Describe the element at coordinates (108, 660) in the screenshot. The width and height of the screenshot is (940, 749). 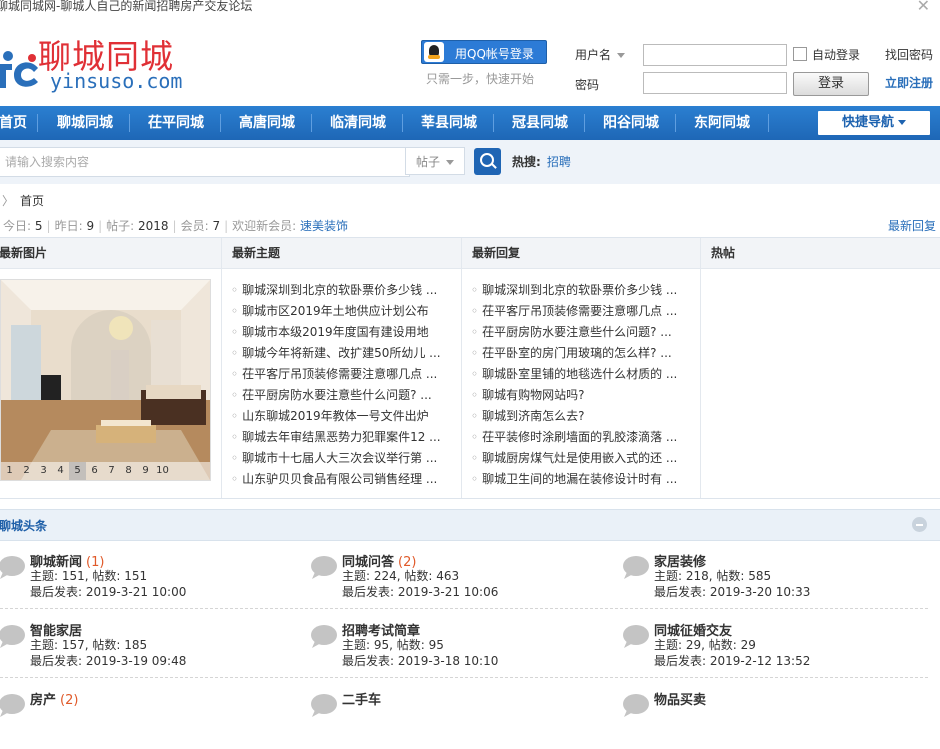
I see `forum-last-post: 最后发表: 2019-3-19 09:48` at that location.